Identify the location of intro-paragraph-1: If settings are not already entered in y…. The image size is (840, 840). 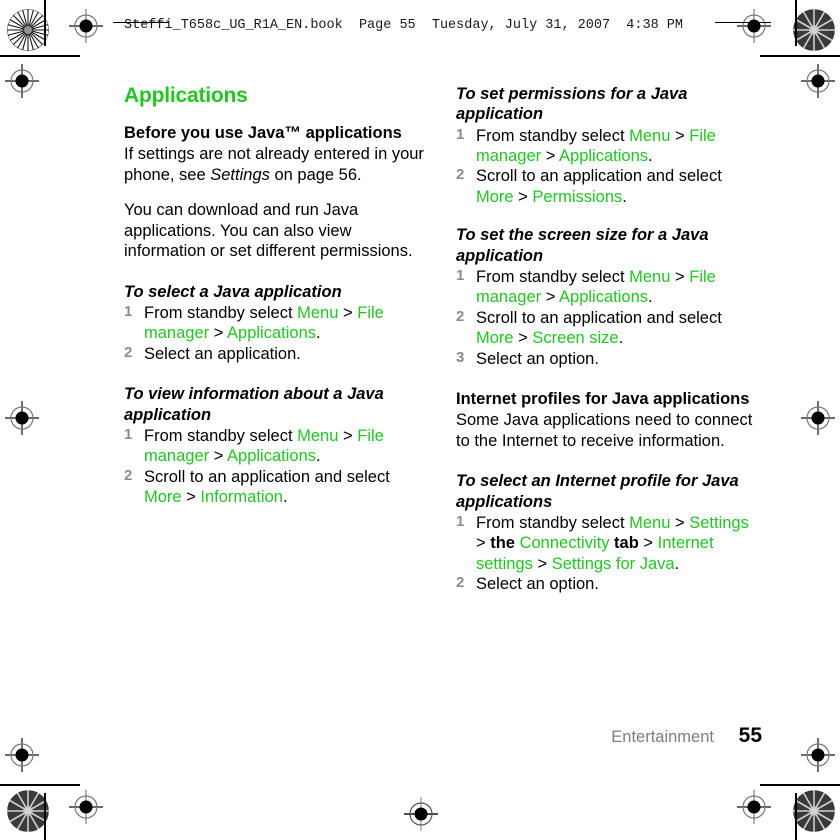
(274, 164).